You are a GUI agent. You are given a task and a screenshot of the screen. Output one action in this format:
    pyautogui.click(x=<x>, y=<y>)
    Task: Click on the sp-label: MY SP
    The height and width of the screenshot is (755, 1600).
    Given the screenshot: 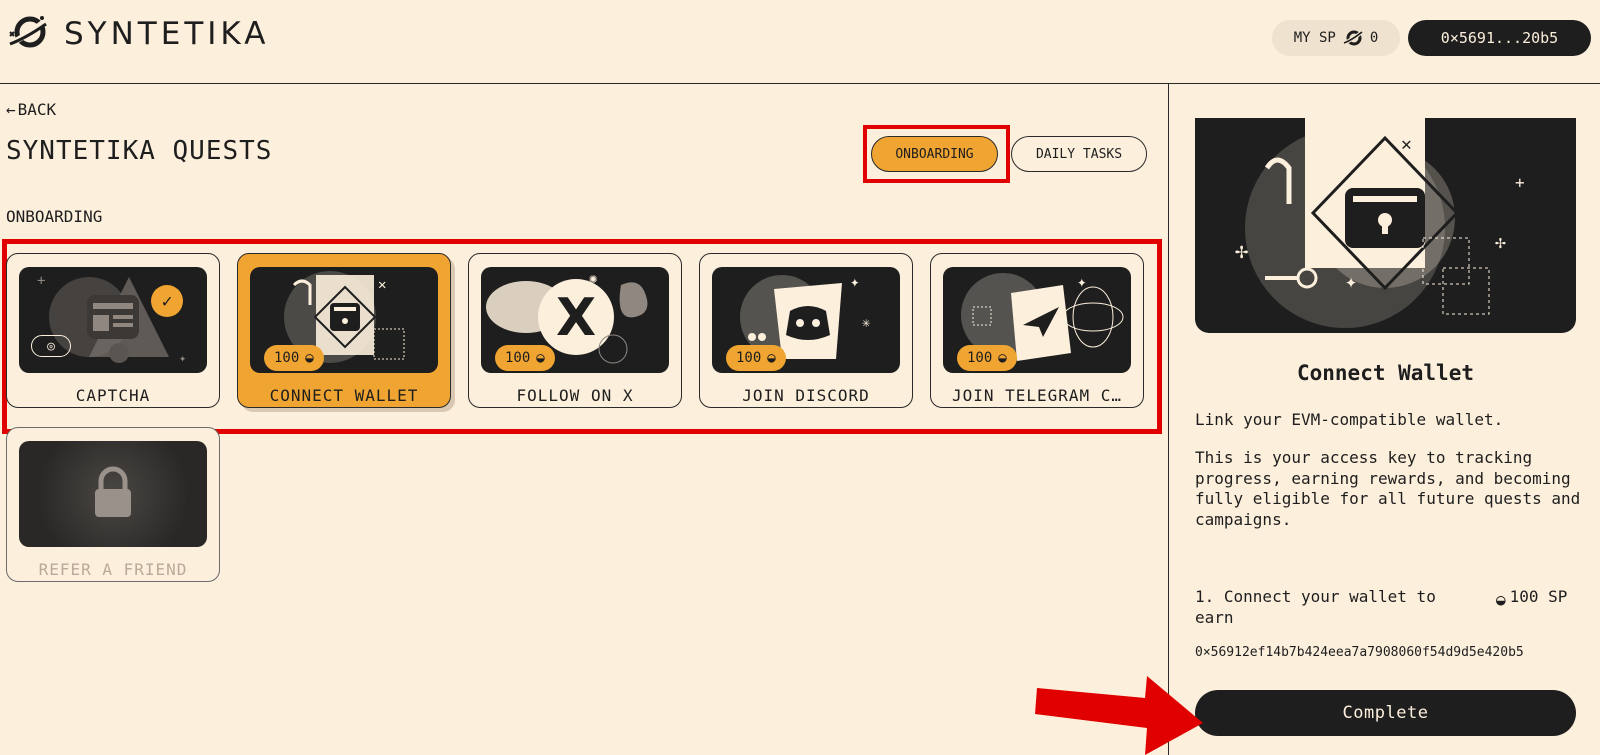 What is the action you would take?
    pyautogui.click(x=1314, y=38)
    